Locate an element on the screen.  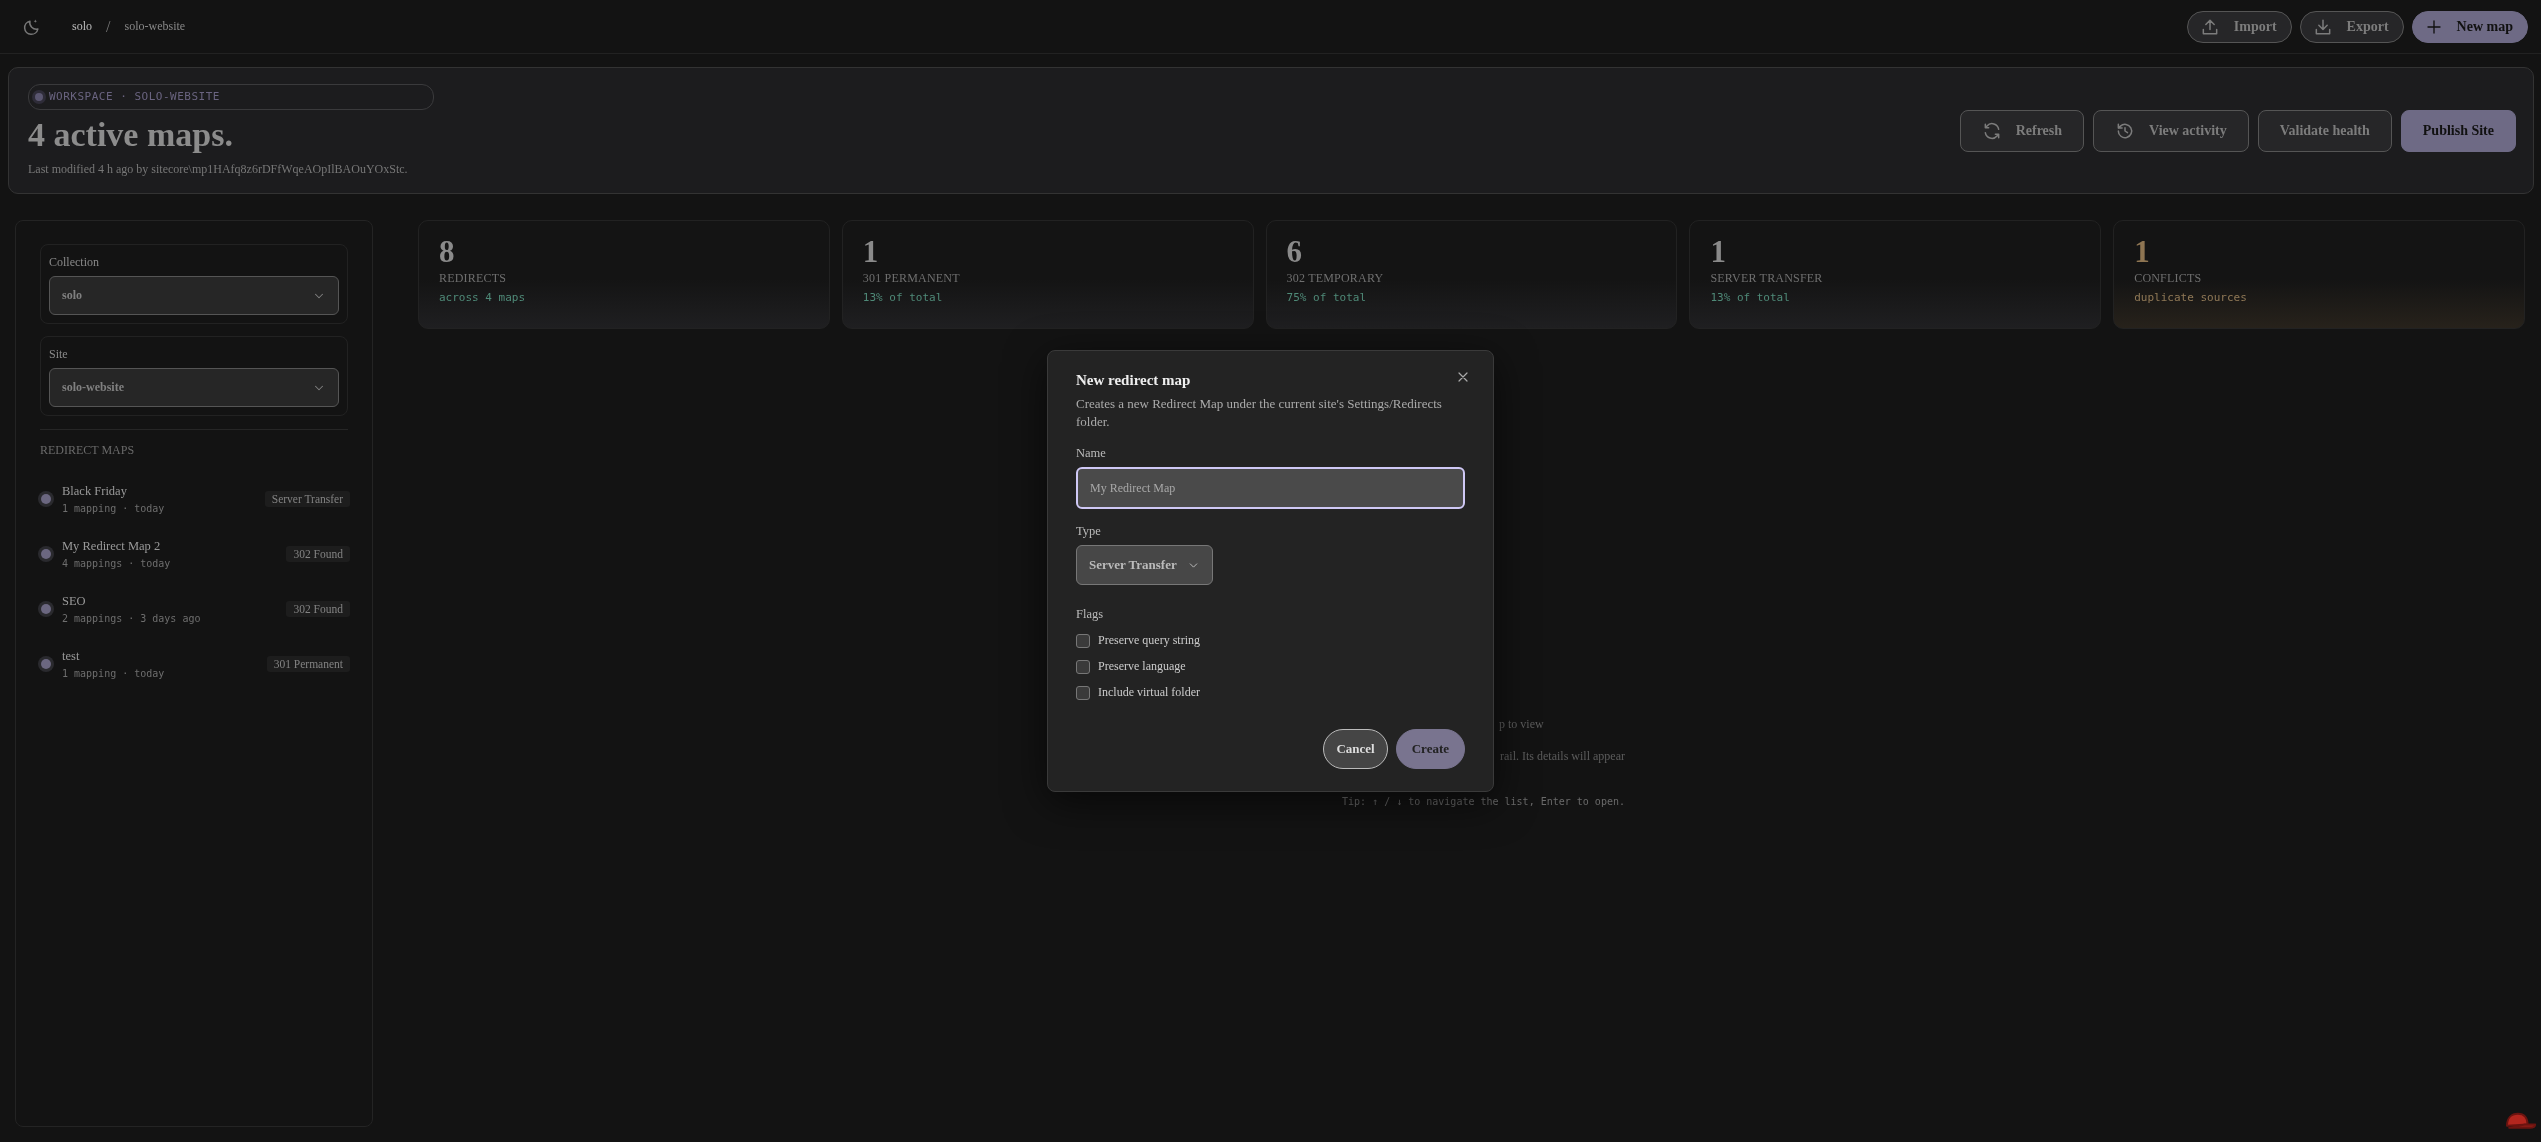
section-title: REDIRECT MAPS is located at coordinates (88, 450).